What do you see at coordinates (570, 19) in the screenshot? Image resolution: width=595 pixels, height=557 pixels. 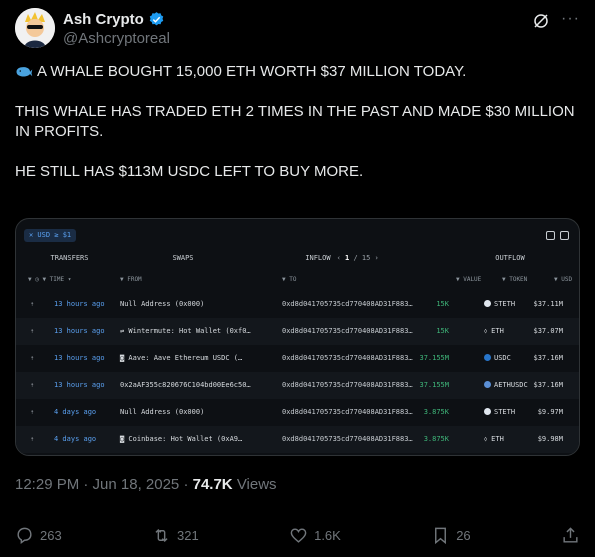 I see `more-options-icon: ···` at bounding box center [570, 19].